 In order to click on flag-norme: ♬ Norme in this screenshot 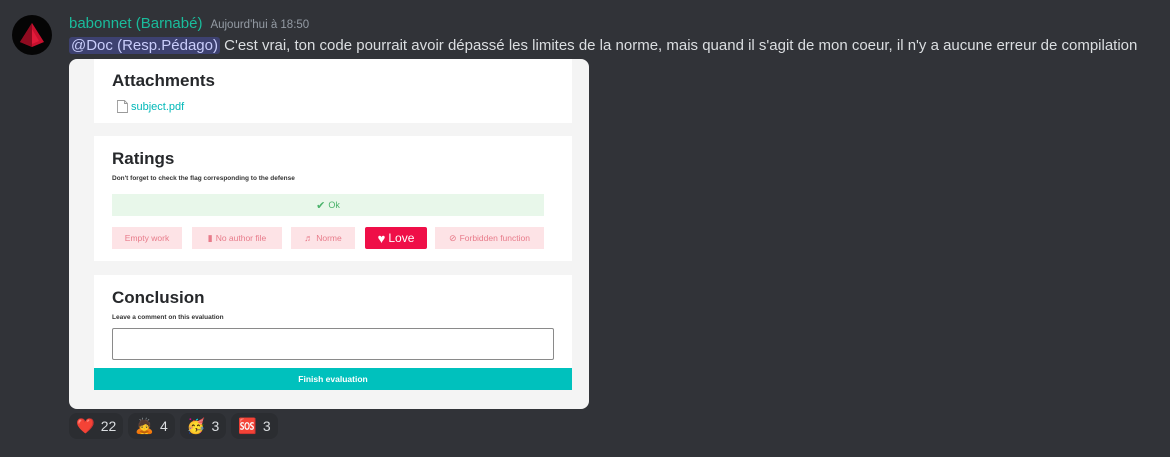, I will do `click(323, 238)`.